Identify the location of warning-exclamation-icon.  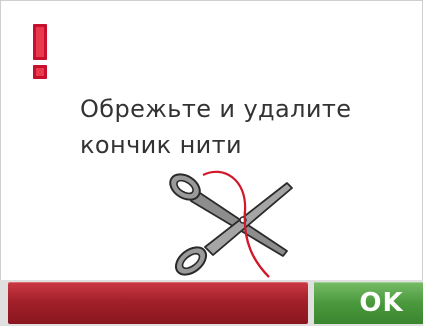
(40, 51).